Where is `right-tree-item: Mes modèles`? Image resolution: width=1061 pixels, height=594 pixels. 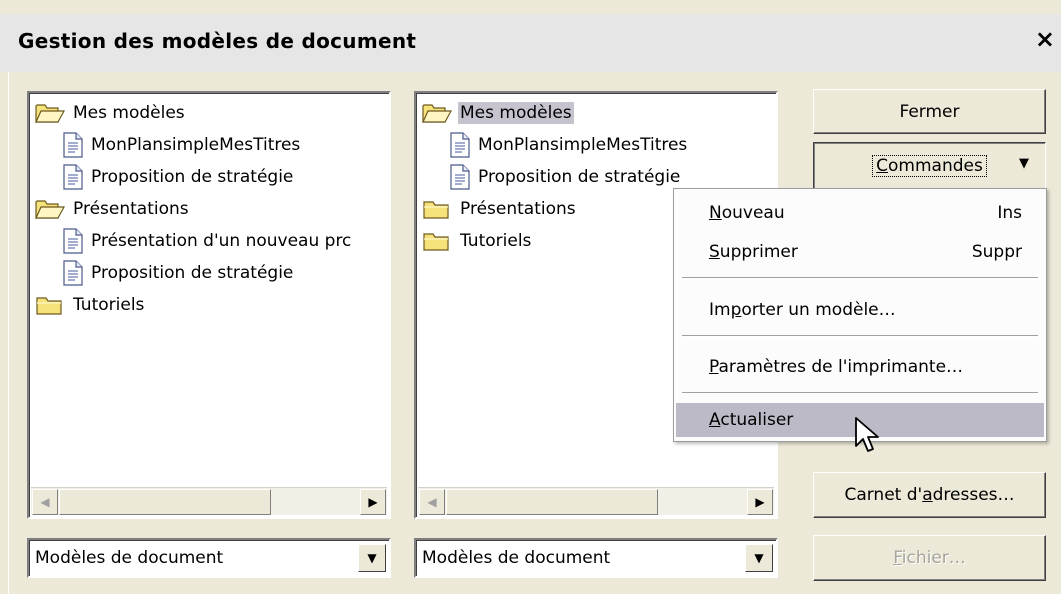 right-tree-item: Mes modèles is located at coordinates (555, 113).